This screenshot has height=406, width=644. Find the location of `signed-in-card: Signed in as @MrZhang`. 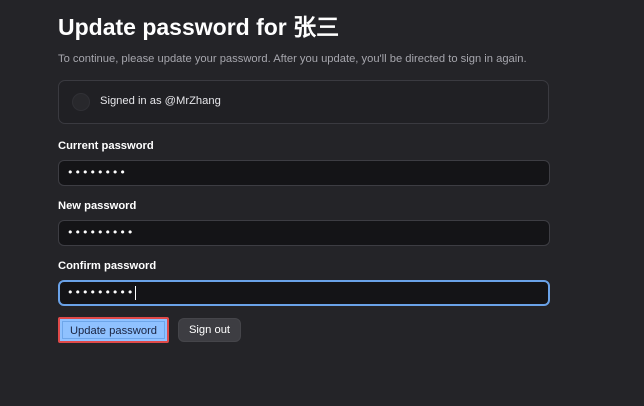

signed-in-card: Signed in as @MrZhang is located at coordinates (303, 102).